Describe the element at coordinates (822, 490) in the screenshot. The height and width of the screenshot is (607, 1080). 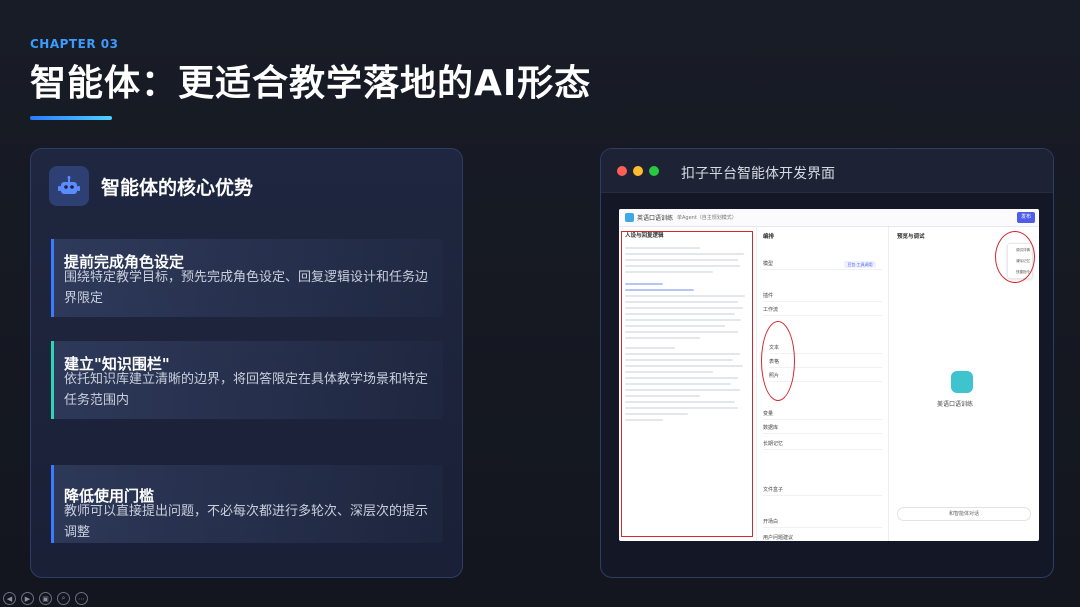
I see `row-filebox: 文件盒子` at that location.